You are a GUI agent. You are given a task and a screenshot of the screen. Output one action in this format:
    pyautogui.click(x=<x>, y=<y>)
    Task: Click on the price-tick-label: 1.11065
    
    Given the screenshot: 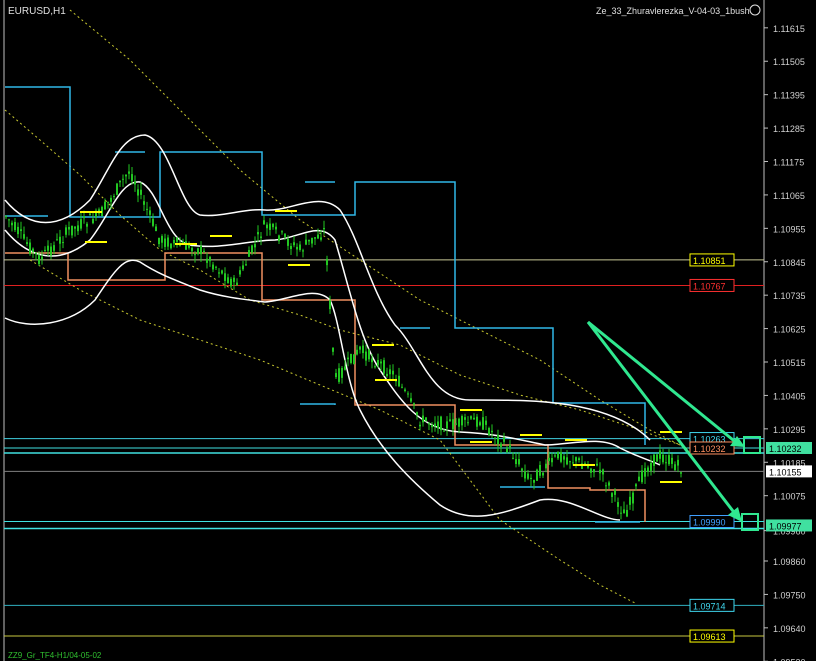 What is the action you would take?
    pyautogui.click(x=789, y=196)
    